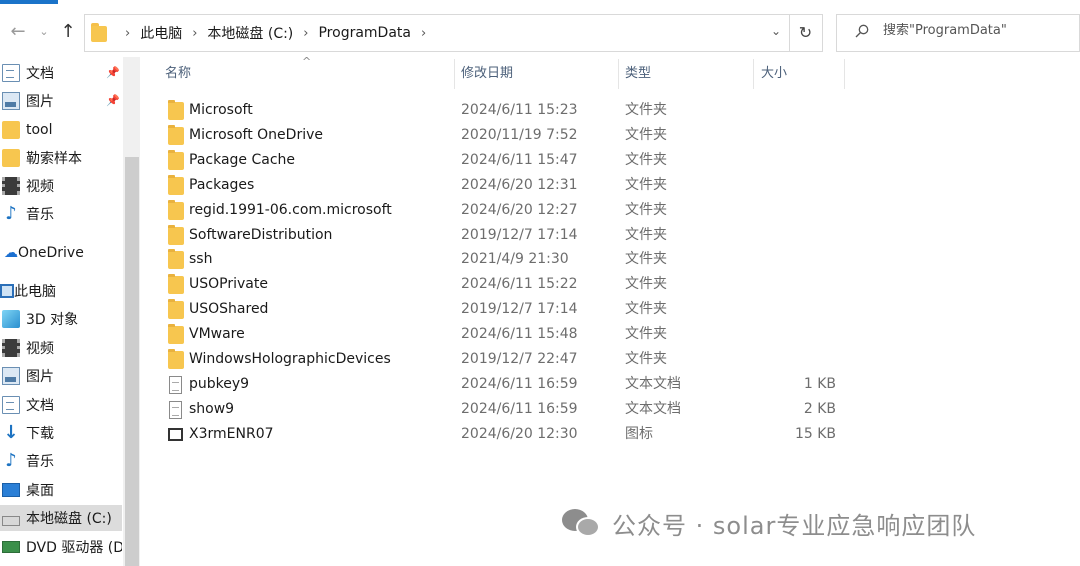 The height and width of the screenshot is (566, 1080). What do you see at coordinates (61, 319) in the screenshot?
I see `sidebar-item-3d-objects: 3D 对象` at bounding box center [61, 319].